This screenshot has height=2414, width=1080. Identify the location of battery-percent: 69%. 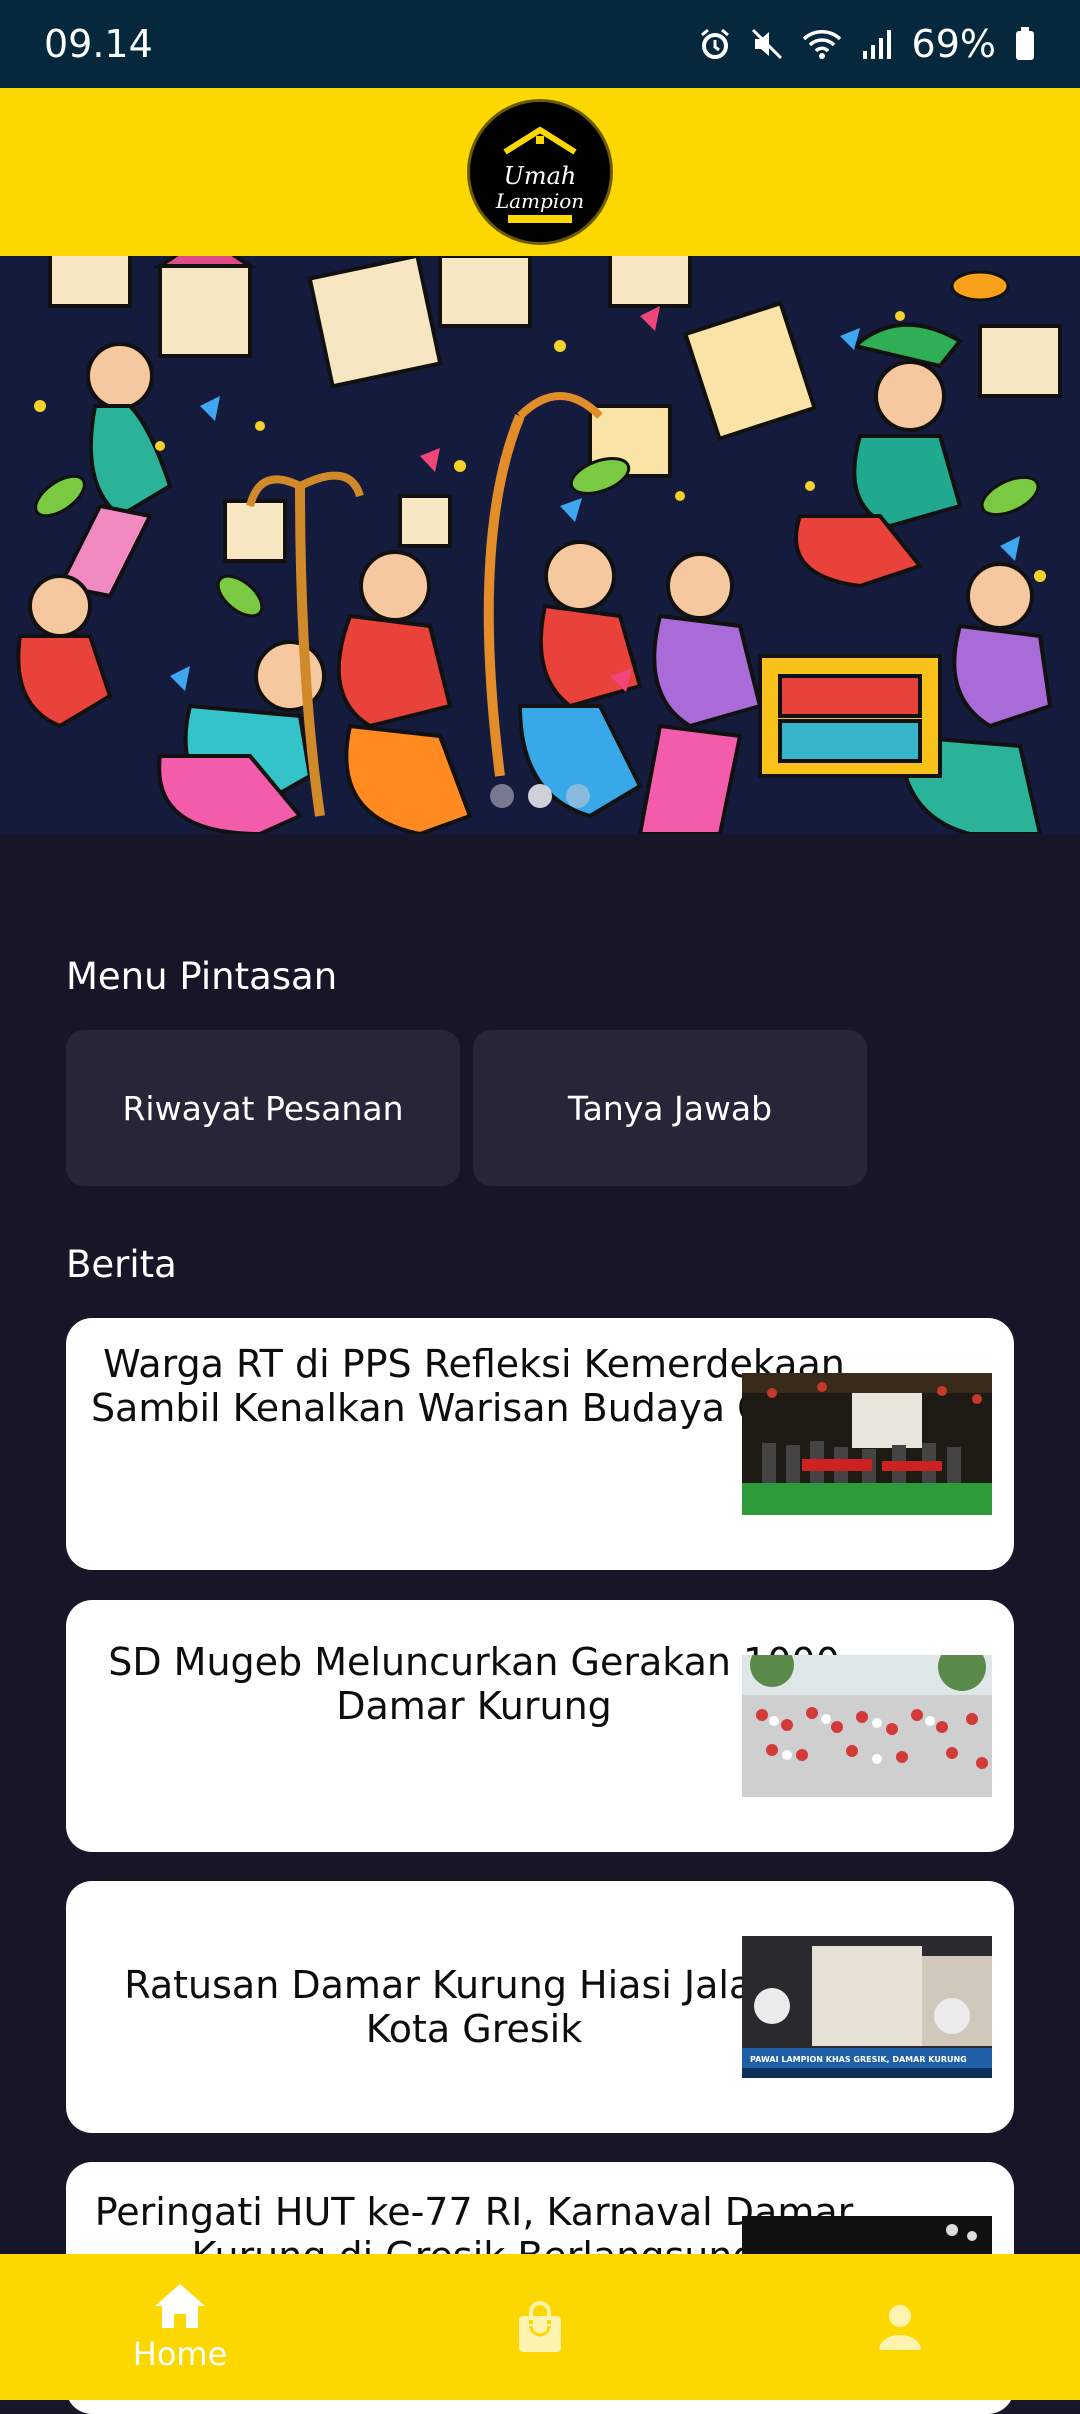
(953, 44).